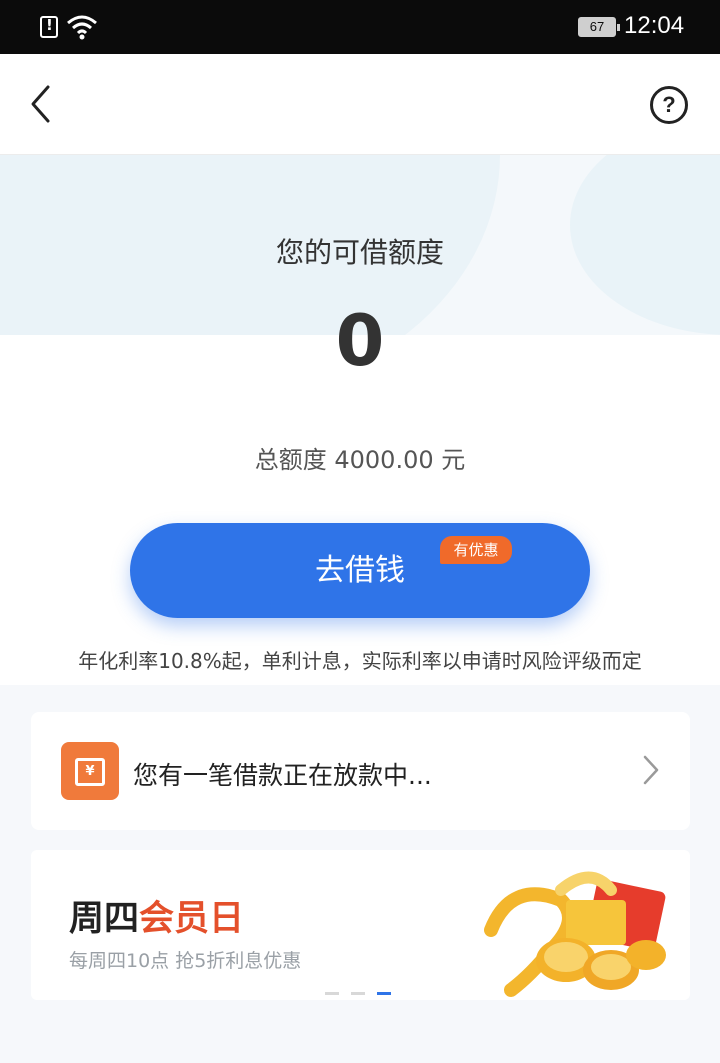 This screenshot has height=1063, width=720. I want to click on banner-title-day: 周四, so click(104, 919).